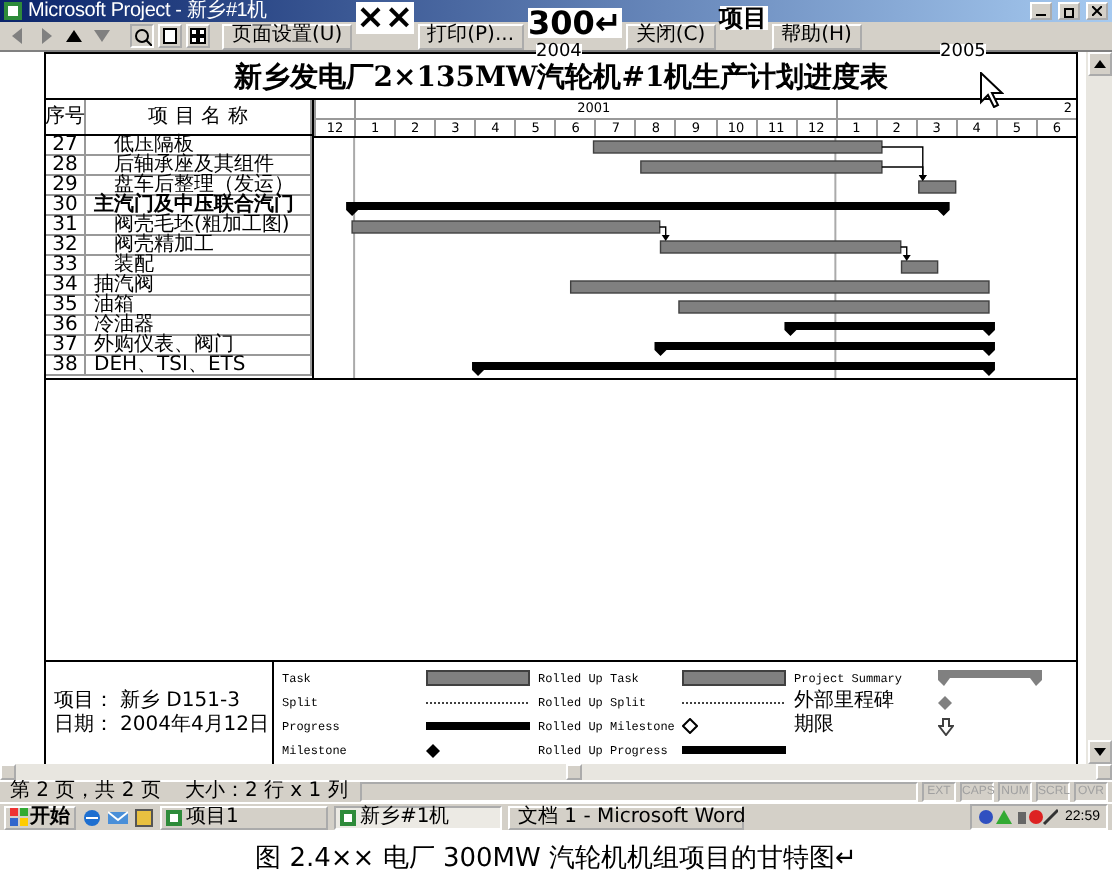 The height and width of the screenshot is (886, 1112). Describe the element at coordinates (199, 305) in the screenshot. I see `task-name: 油箱` at that location.